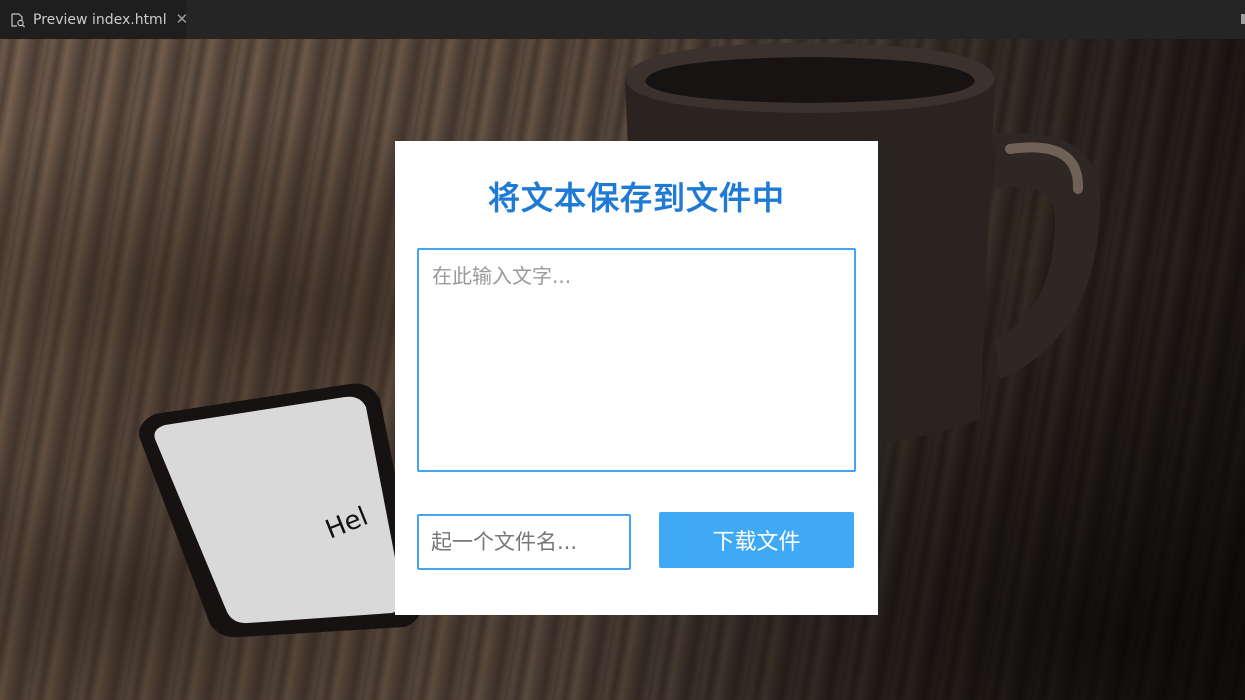  What do you see at coordinates (1243, 19) in the screenshot?
I see `overflow-indicator` at bounding box center [1243, 19].